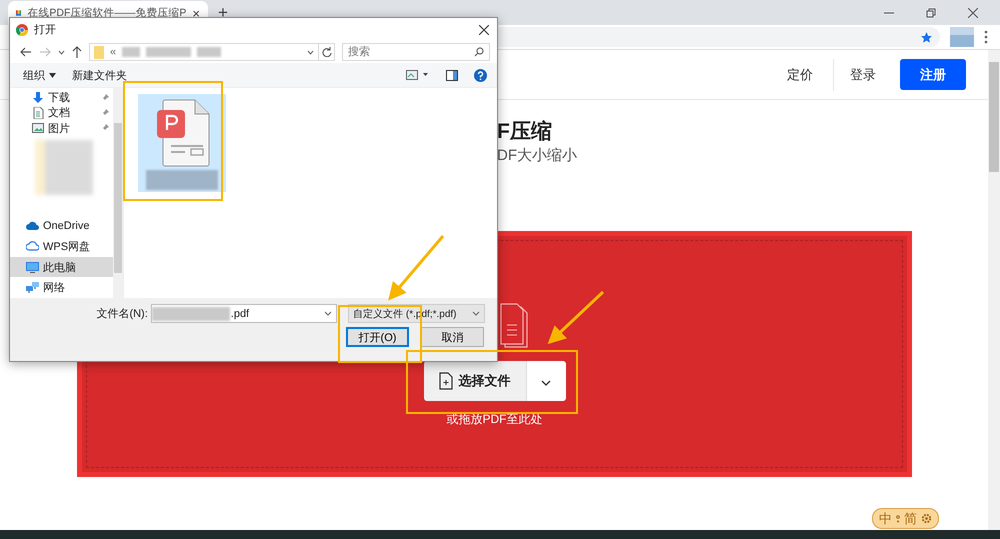 The height and width of the screenshot is (539, 1000). Describe the element at coordinates (525, 132) in the screenshot. I see `page-title: F压缩` at that location.